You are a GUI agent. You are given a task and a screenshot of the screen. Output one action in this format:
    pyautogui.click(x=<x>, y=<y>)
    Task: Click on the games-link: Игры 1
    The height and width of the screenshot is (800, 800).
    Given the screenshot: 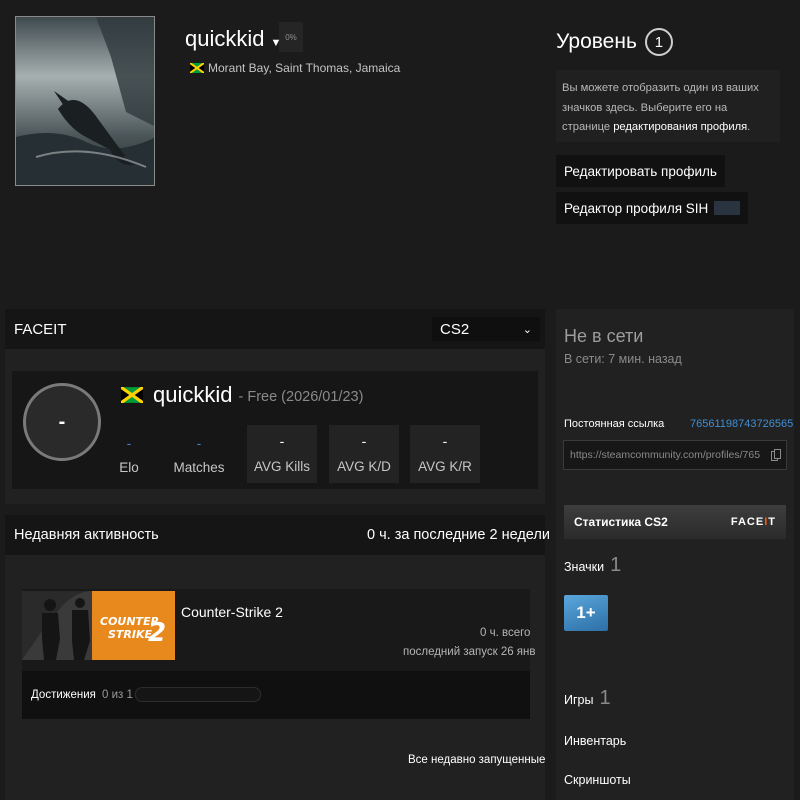 What is the action you would take?
    pyautogui.click(x=587, y=698)
    